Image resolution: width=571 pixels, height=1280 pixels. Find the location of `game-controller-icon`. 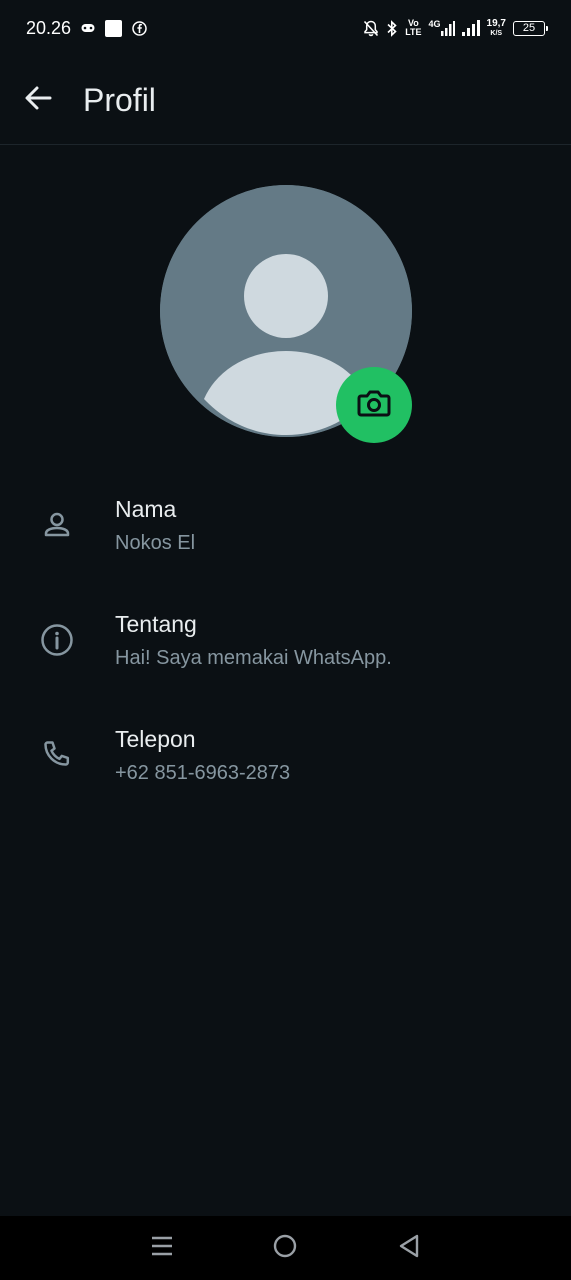

game-controller-icon is located at coordinates (88, 28).